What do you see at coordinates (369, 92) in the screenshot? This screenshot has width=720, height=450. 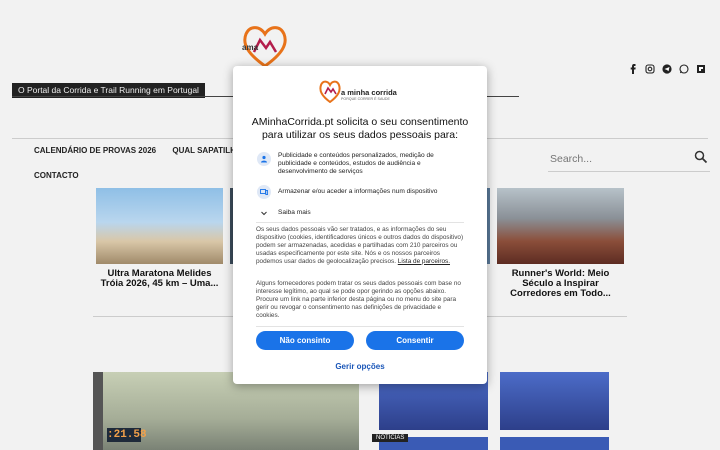 I see `modal-logo-text: a minha corrida` at bounding box center [369, 92].